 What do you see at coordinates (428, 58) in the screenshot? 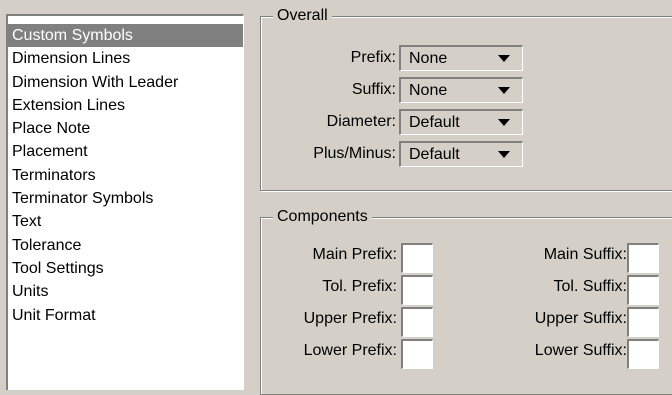
I see `prefix-value: None` at bounding box center [428, 58].